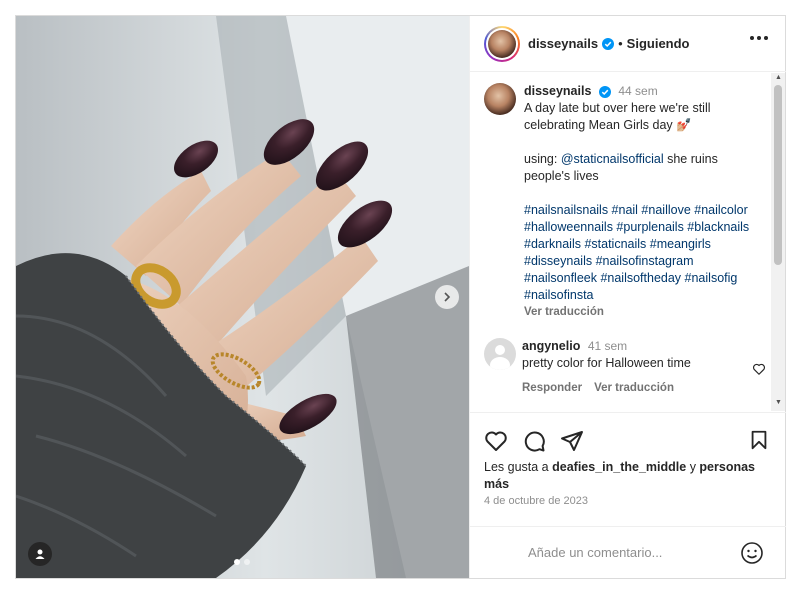 The width and height of the screenshot is (800, 594). Describe the element at coordinates (247, 562) in the screenshot. I see `carousel-dot` at that location.